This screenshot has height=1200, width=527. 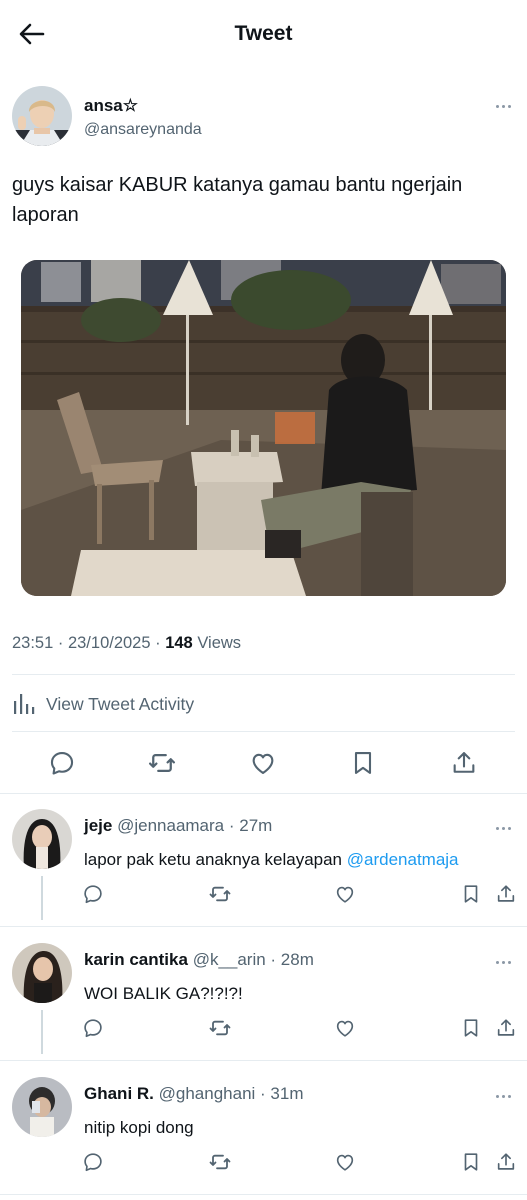 I want to click on author-name: ansa☆, so click(x=111, y=106).